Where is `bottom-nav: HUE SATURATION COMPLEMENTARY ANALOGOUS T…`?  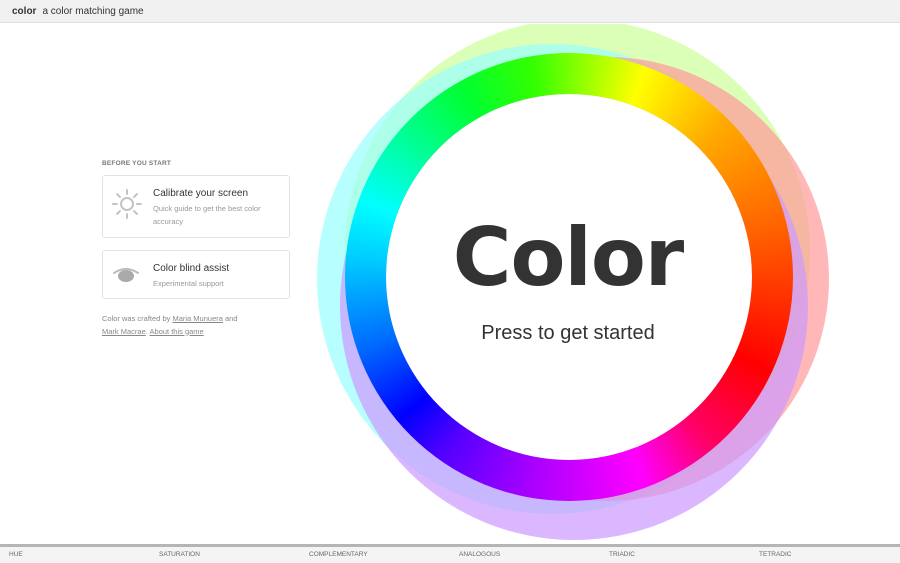
bottom-nav: HUE SATURATION COMPLEMENTARY ANALOGOUS T… is located at coordinates (450, 553).